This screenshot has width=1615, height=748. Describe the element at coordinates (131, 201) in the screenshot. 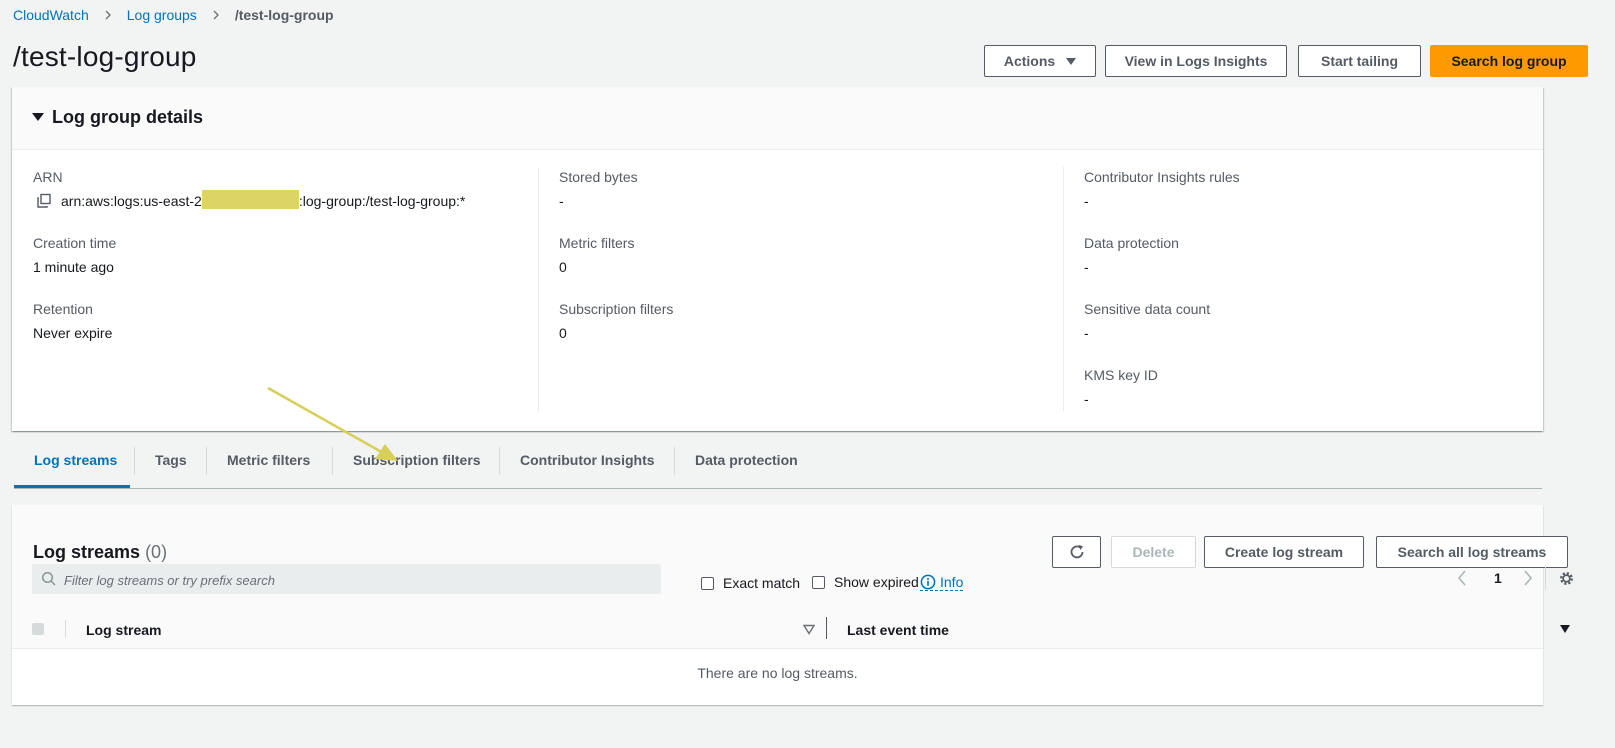

I see `arn-prefix: arn:aws:logs:us-east-2` at that location.